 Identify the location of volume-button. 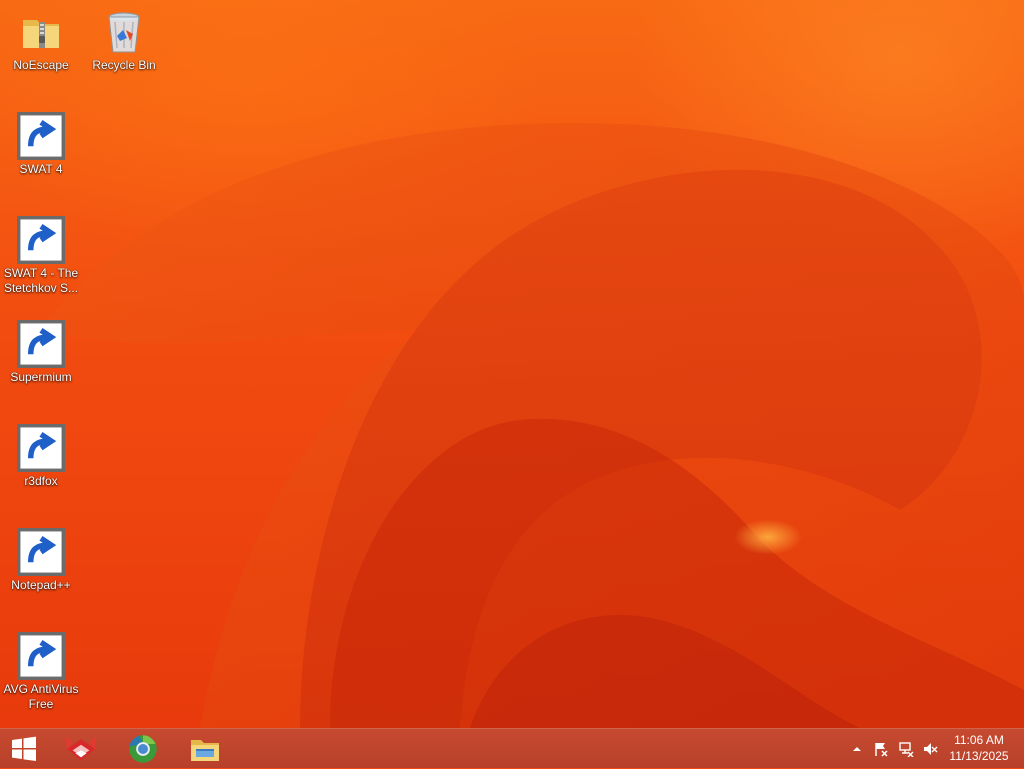
(930, 749).